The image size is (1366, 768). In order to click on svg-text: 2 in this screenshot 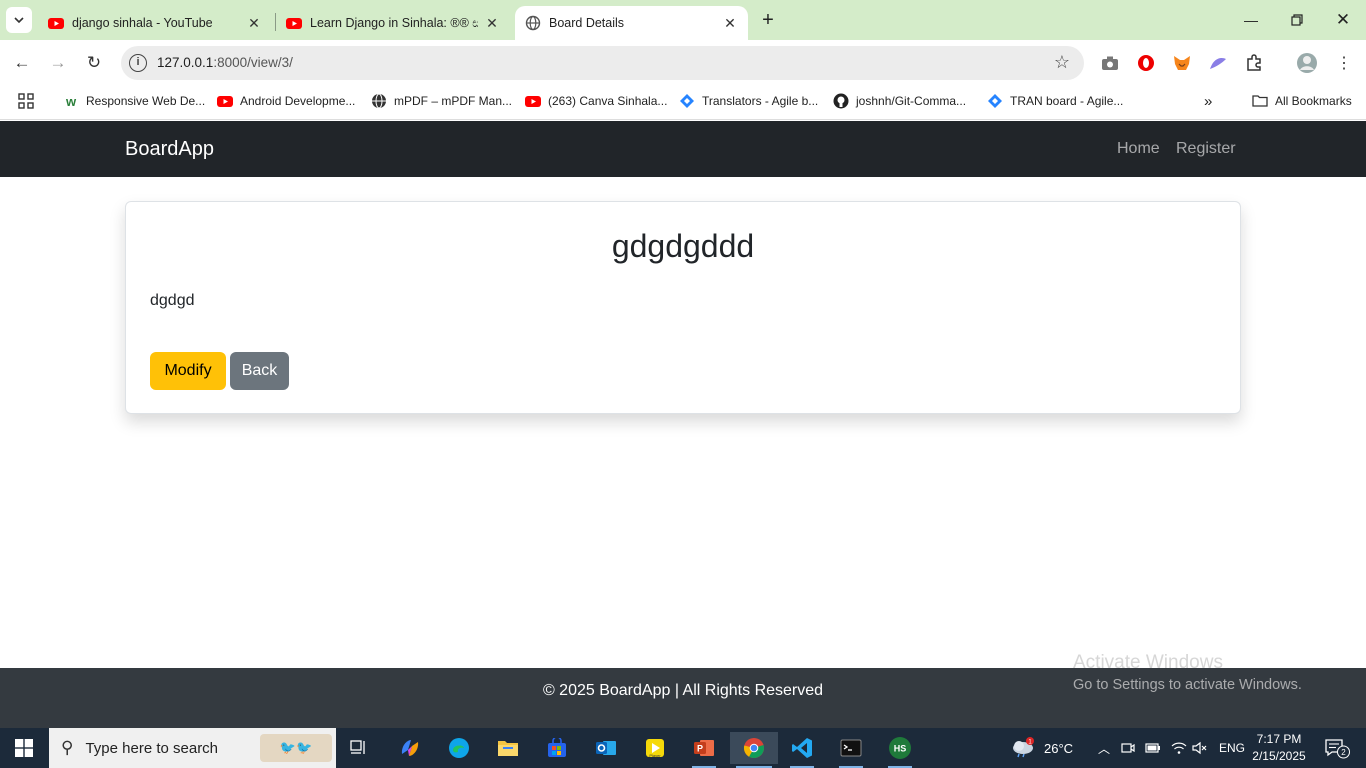, I will do `click(1343, 752)`.